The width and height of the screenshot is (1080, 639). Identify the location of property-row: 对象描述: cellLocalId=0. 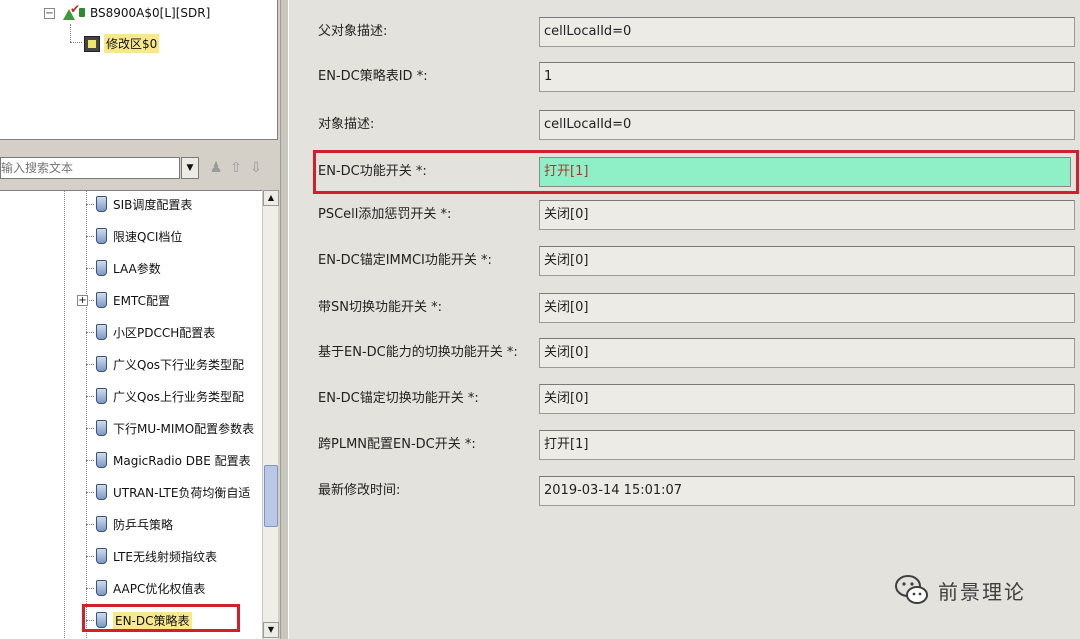
(684, 132).